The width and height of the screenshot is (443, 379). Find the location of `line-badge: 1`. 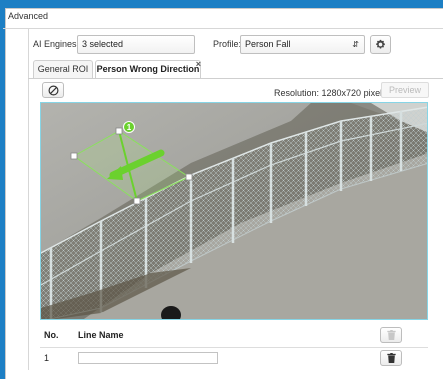

line-badge: 1 is located at coordinates (129, 127).